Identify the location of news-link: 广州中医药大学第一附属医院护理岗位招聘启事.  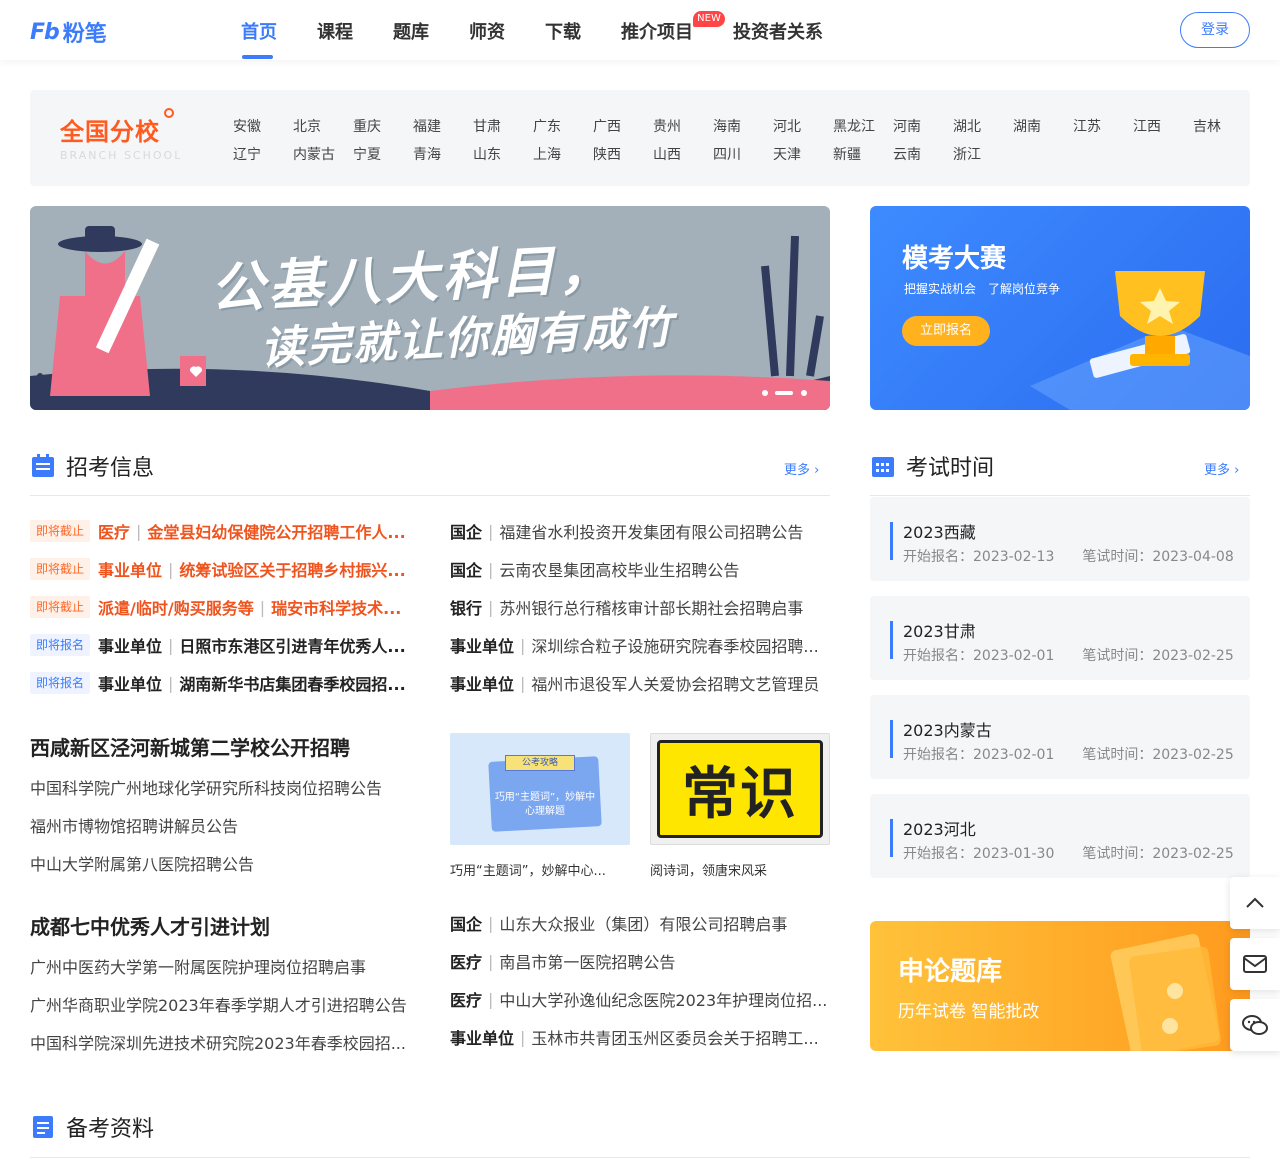
(198, 966).